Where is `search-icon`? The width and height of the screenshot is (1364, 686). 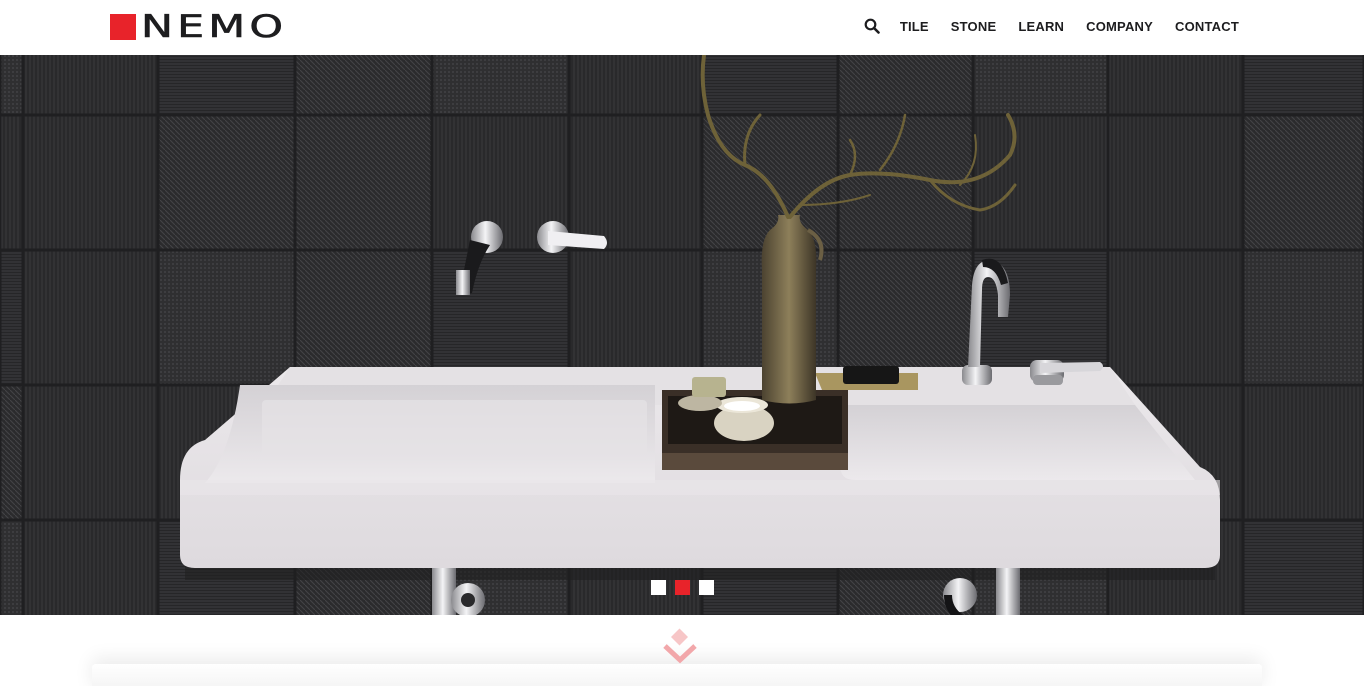 search-icon is located at coordinates (873, 27).